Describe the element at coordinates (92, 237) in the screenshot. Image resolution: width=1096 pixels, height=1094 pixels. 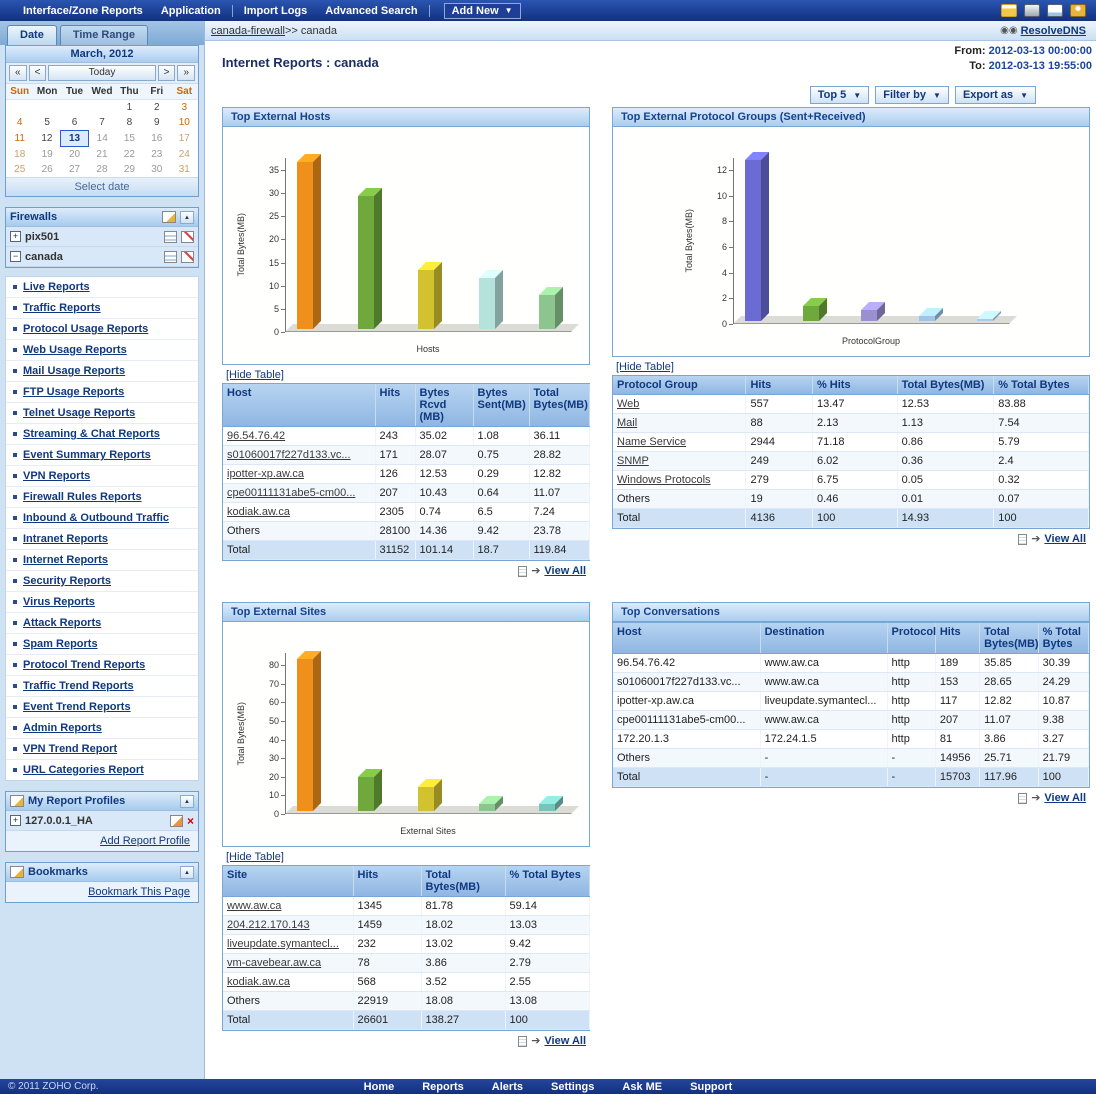
I see `firewall-name: pix501` at that location.